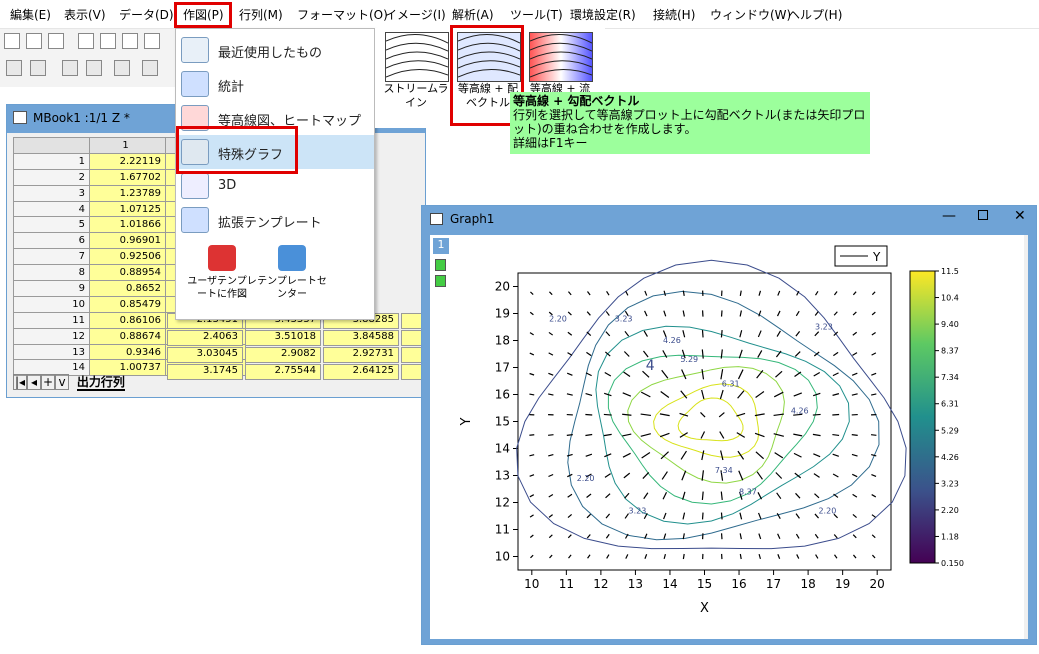 Image resolution: width=1039 pixels, height=654 pixels. Describe the element at coordinates (127, 161) in the screenshot. I see `cell: 2.22119` at that location.